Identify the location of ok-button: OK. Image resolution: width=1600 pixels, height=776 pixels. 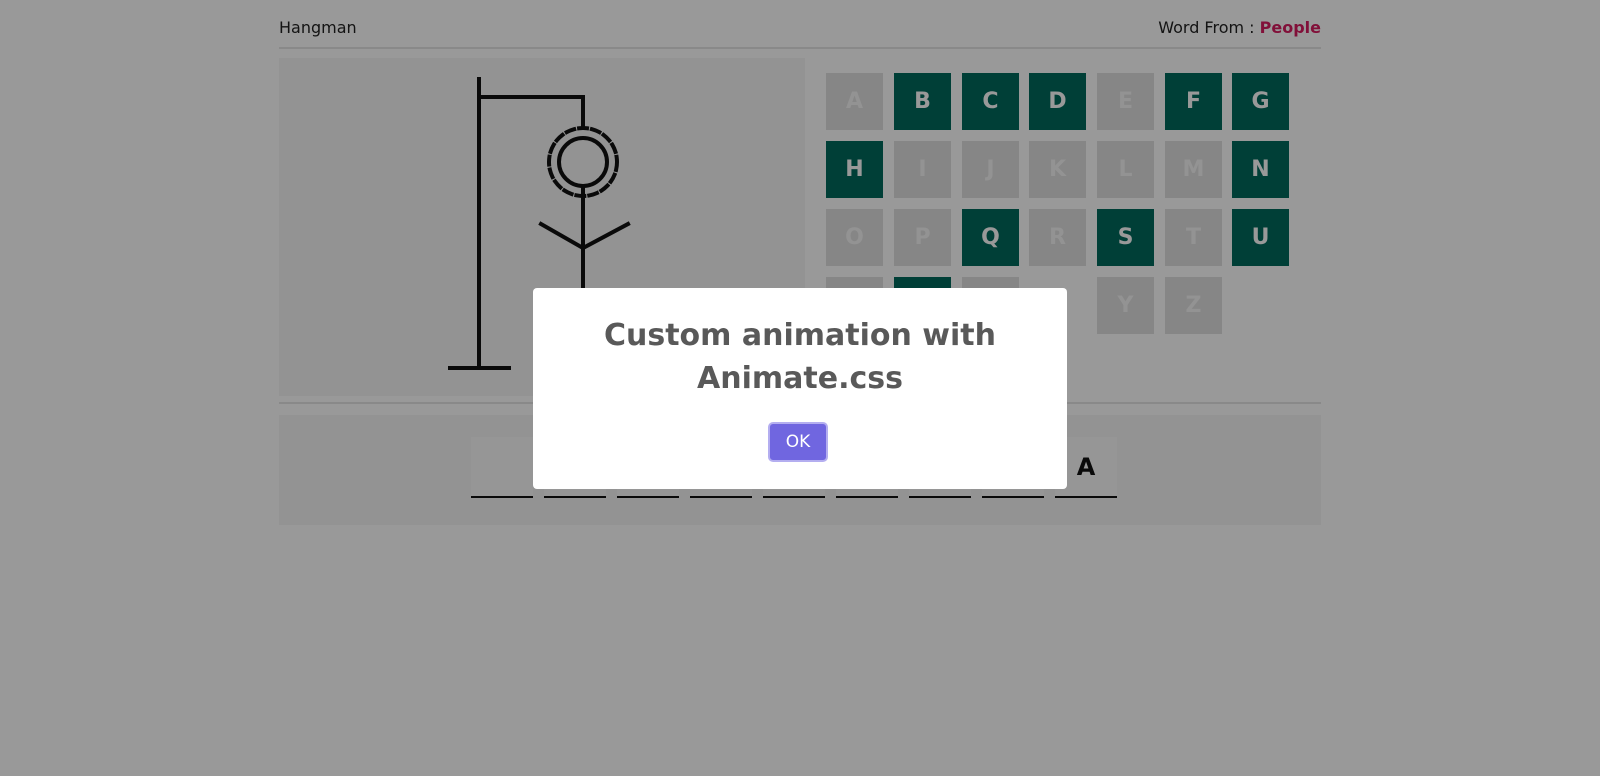
(798, 442).